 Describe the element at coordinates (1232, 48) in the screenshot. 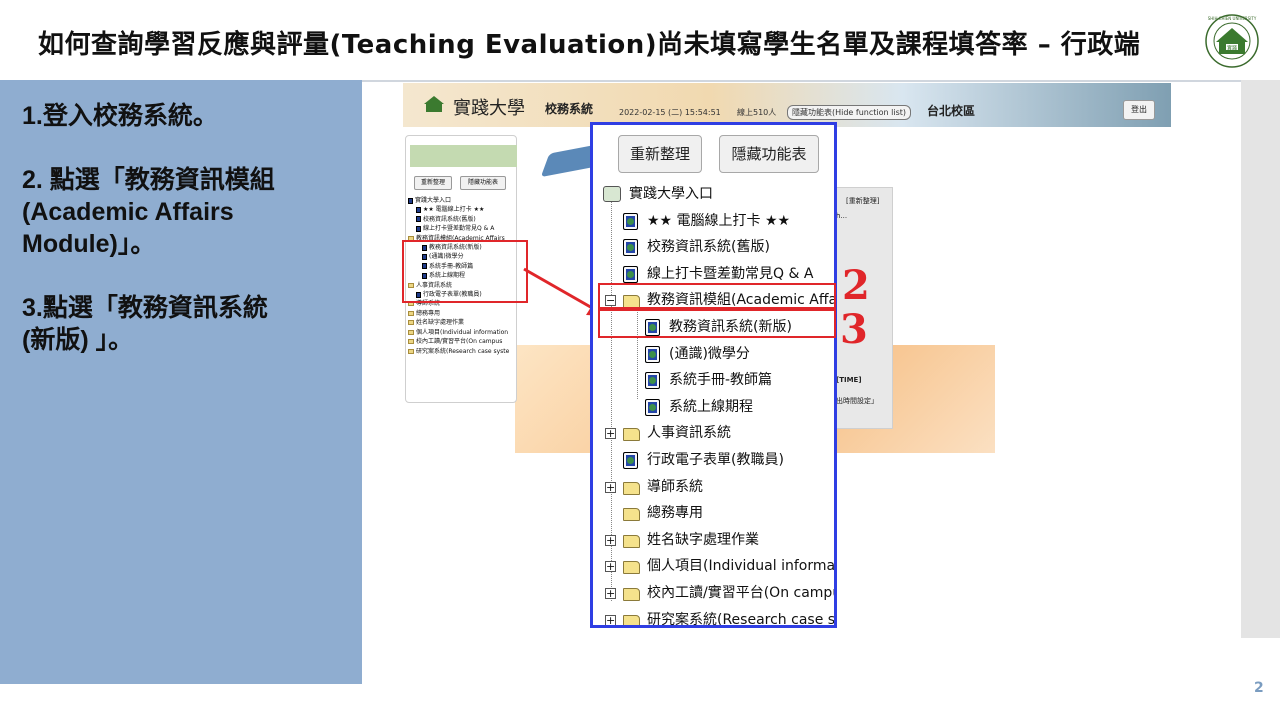

I see `logo-text: 實踐` at that location.